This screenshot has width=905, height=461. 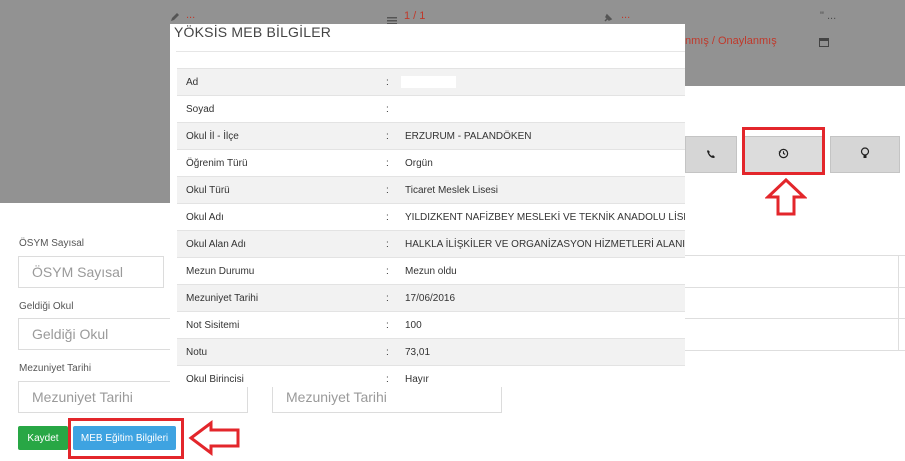 I want to click on info-label: Okul Birincisi, so click(x=279, y=376).